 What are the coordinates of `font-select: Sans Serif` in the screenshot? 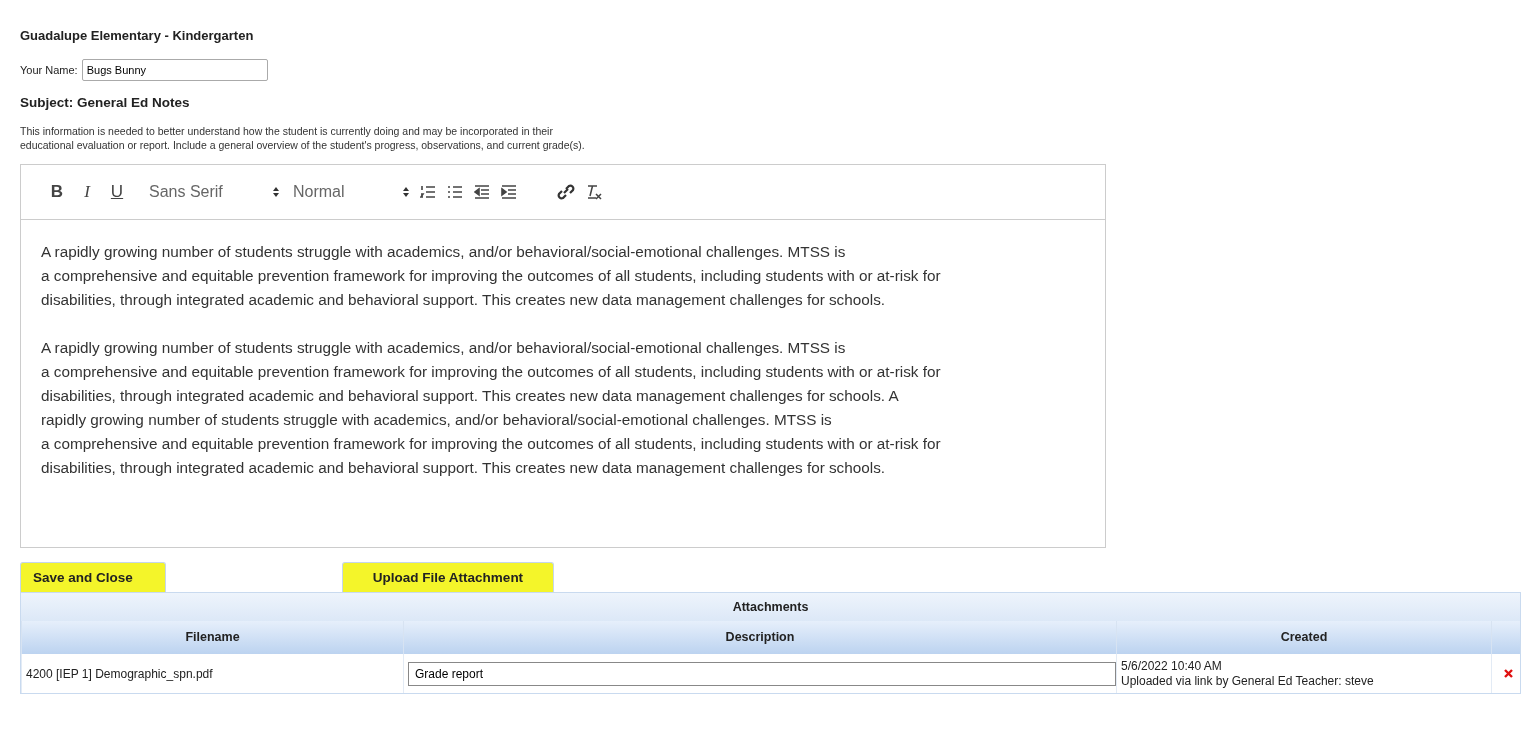 It's located at (214, 192).